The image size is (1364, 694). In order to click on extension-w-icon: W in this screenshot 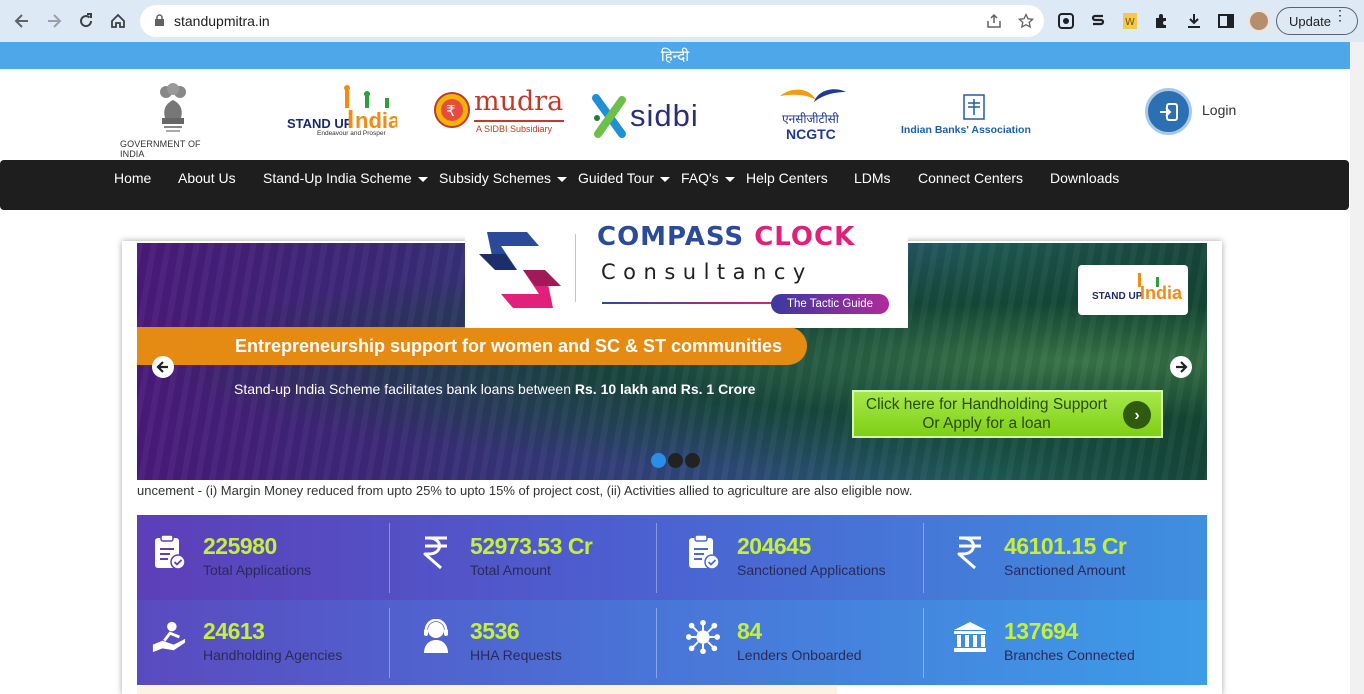, I will do `click(1130, 21)`.